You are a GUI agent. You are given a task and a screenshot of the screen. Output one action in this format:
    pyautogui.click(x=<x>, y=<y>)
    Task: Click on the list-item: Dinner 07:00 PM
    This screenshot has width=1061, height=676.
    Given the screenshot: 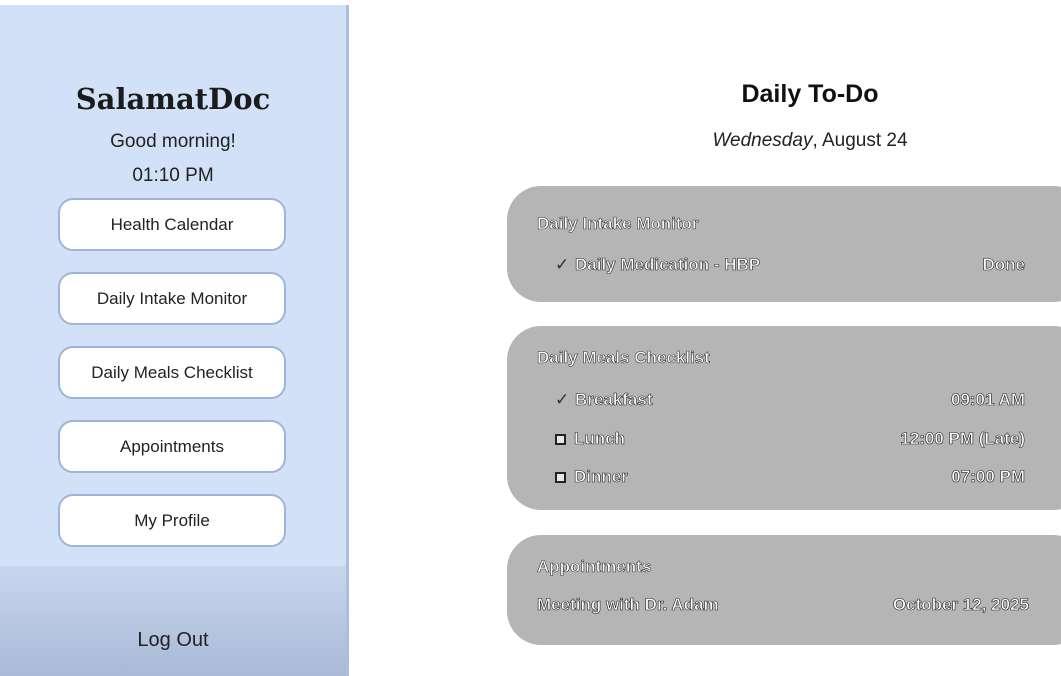 What is the action you would take?
    pyautogui.click(x=790, y=479)
    